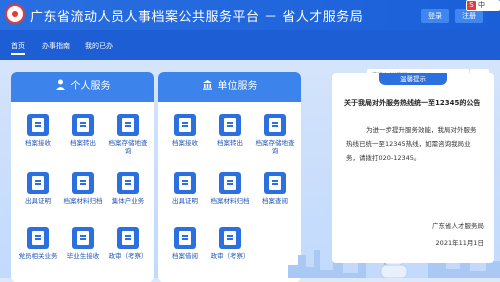 This screenshot has width=500, height=282. Describe the element at coordinates (185, 238) in the screenshot. I see `archive-borrow-icon` at that location.